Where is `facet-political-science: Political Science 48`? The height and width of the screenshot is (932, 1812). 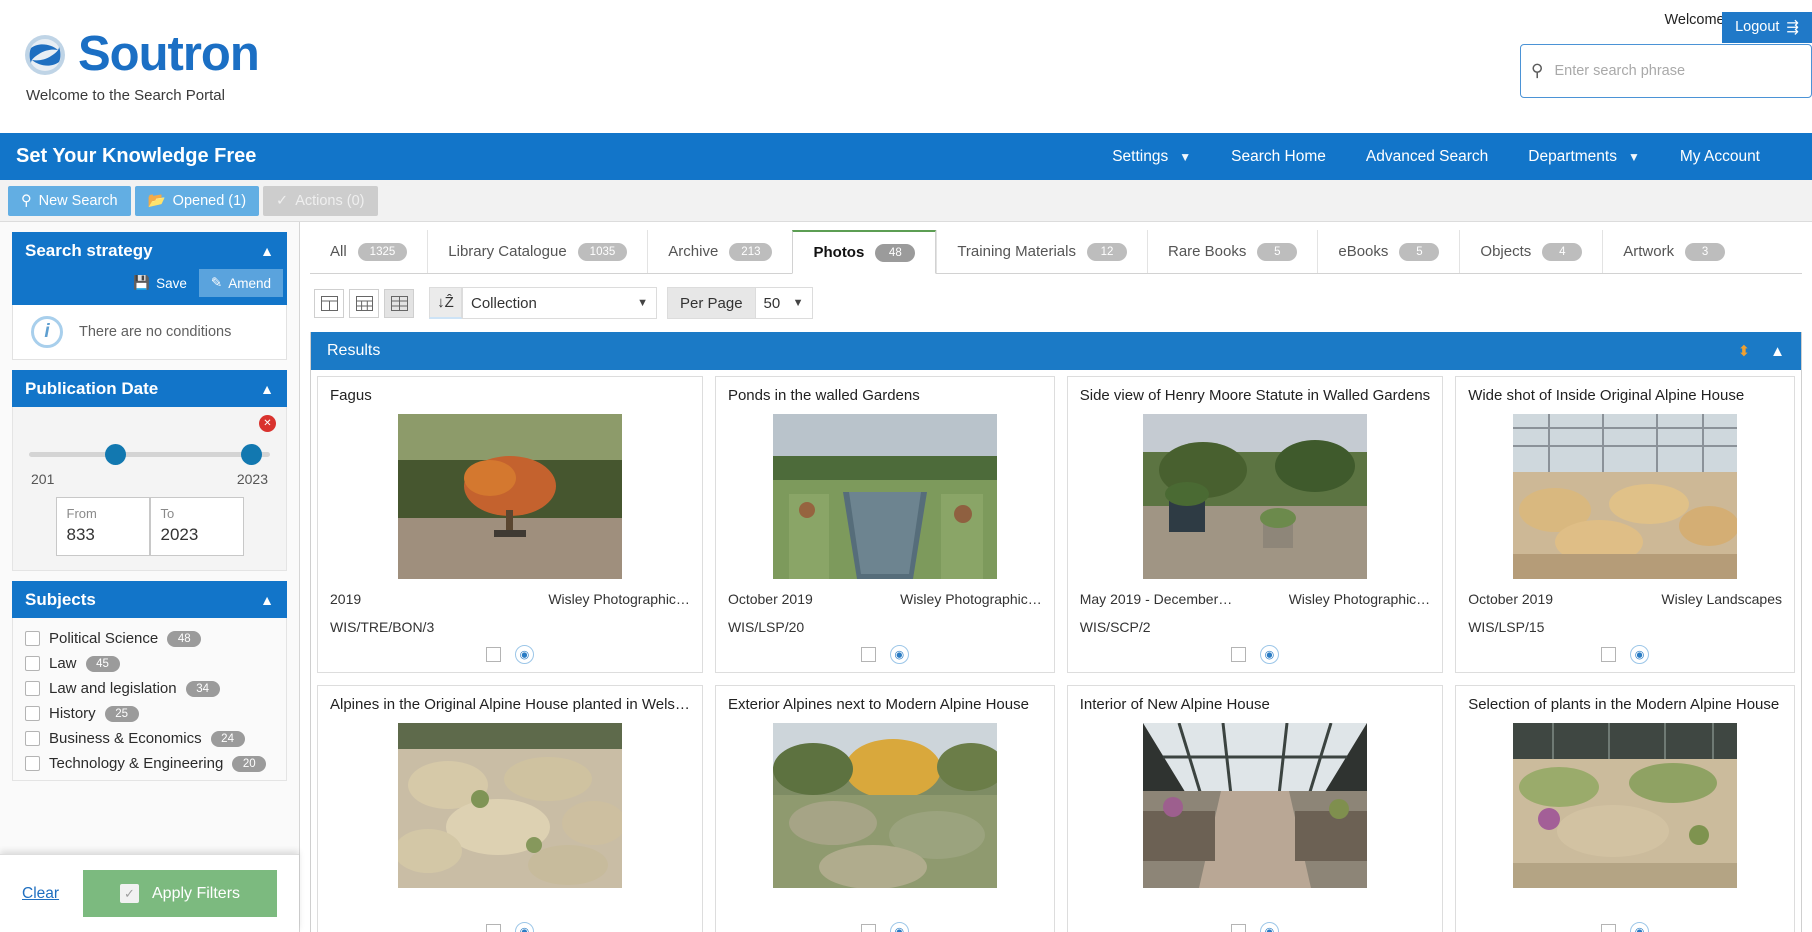
facet-political-science: Political Science 48 is located at coordinates (149, 638).